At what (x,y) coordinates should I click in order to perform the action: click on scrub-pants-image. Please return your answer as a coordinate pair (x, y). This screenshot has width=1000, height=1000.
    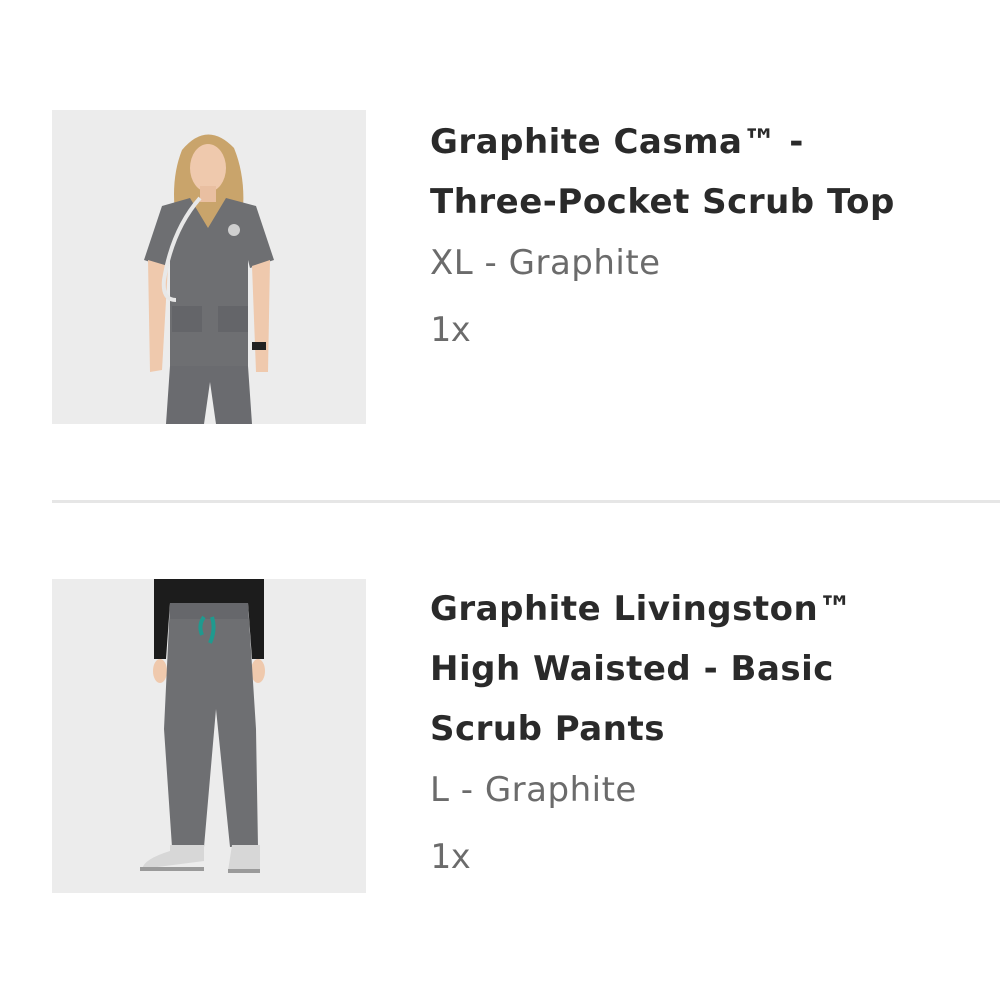
    Looking at the image, I should click on (209, 736).